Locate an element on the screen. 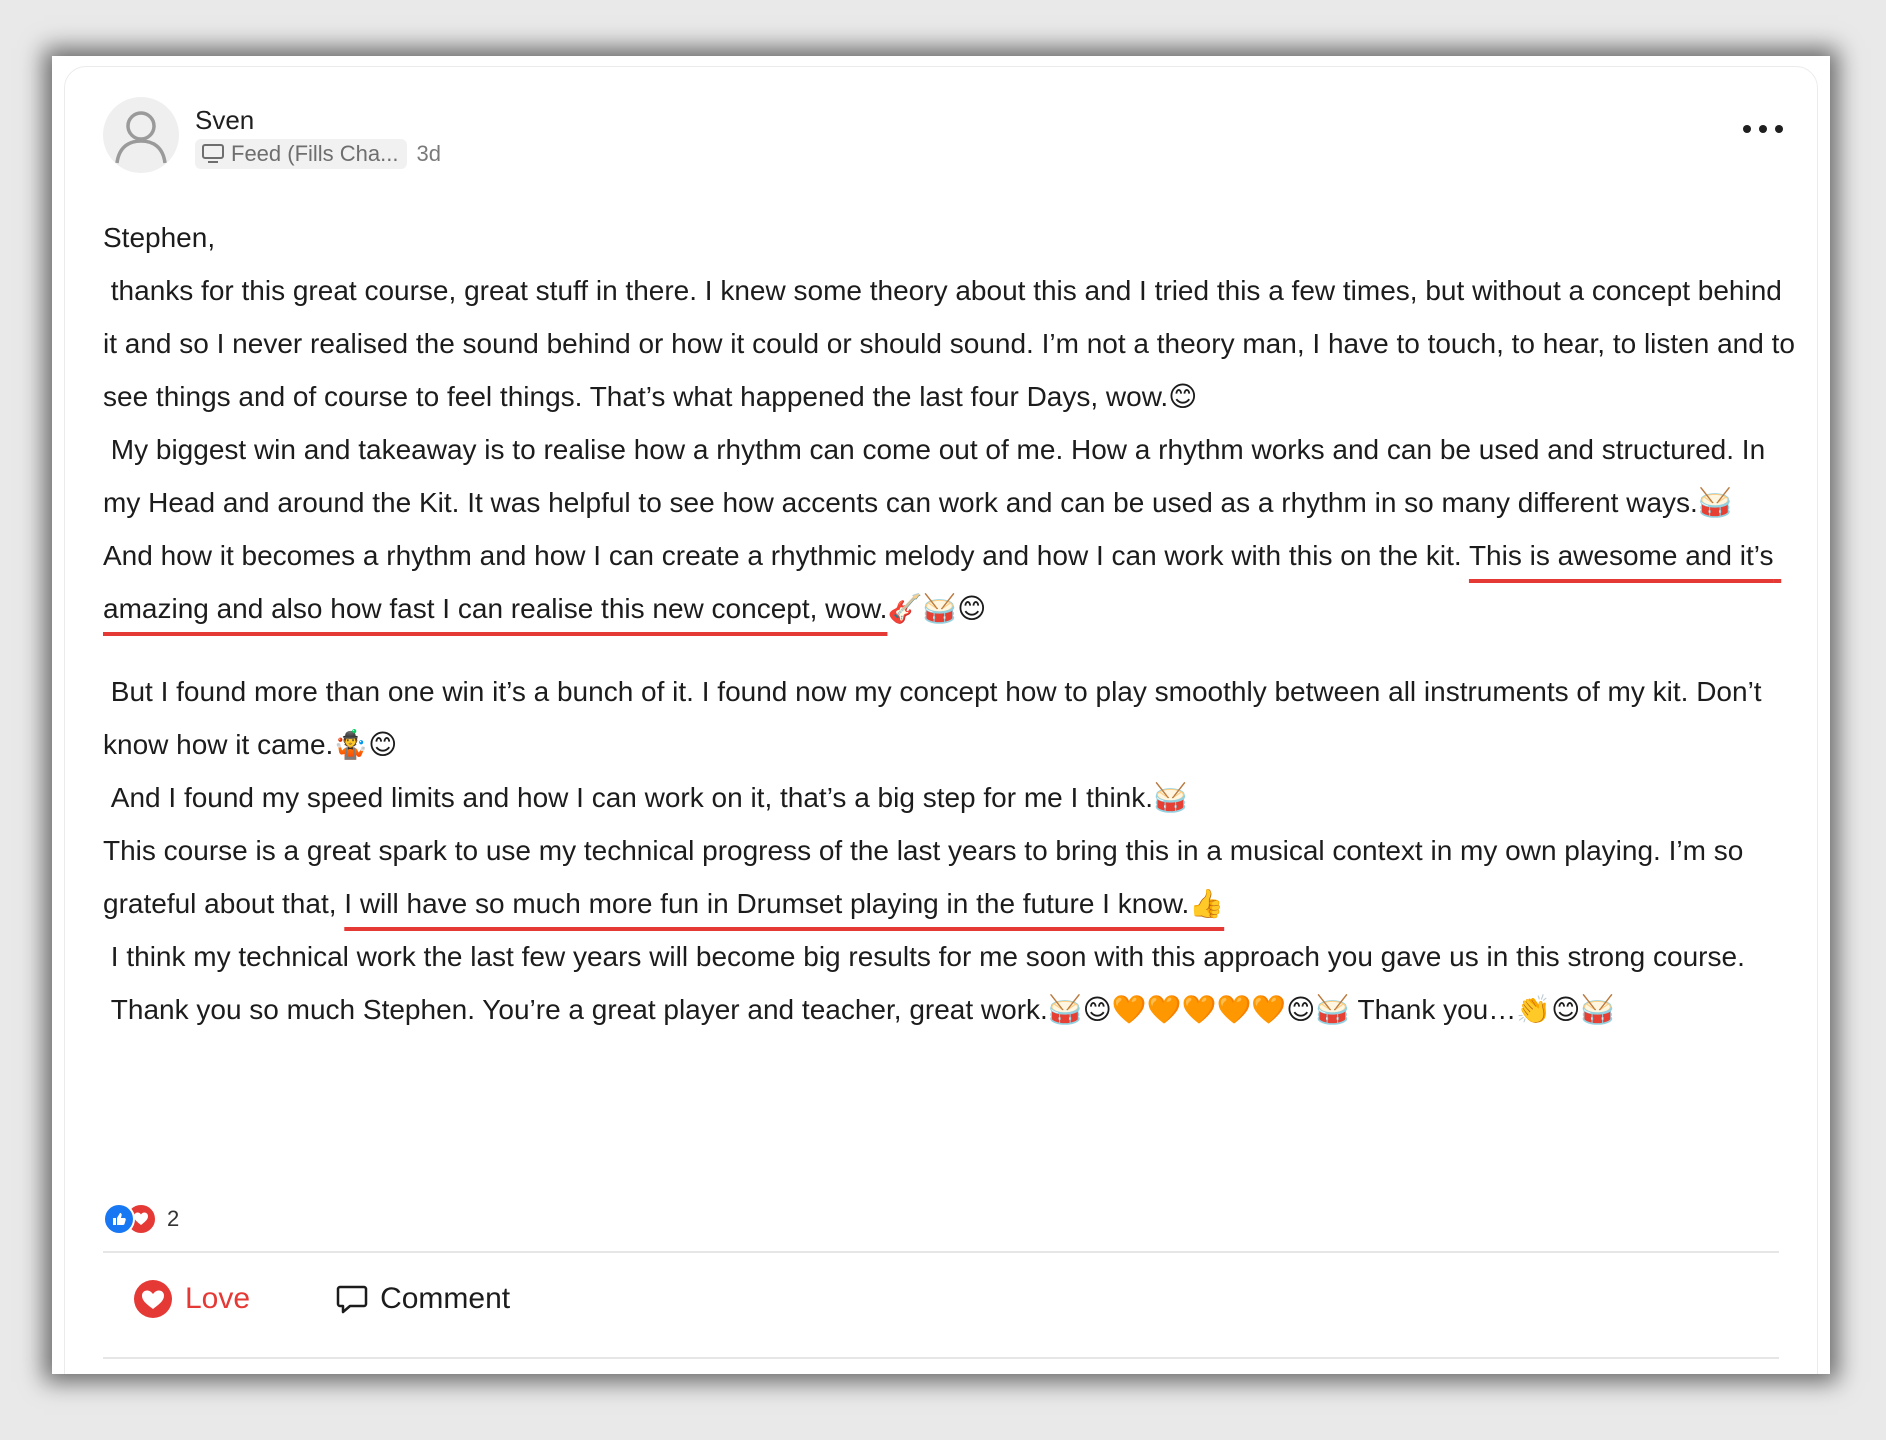 This screenshot has width=1886, height=1440. post-actions: Love Comment is located at coordinates (321, 1299).